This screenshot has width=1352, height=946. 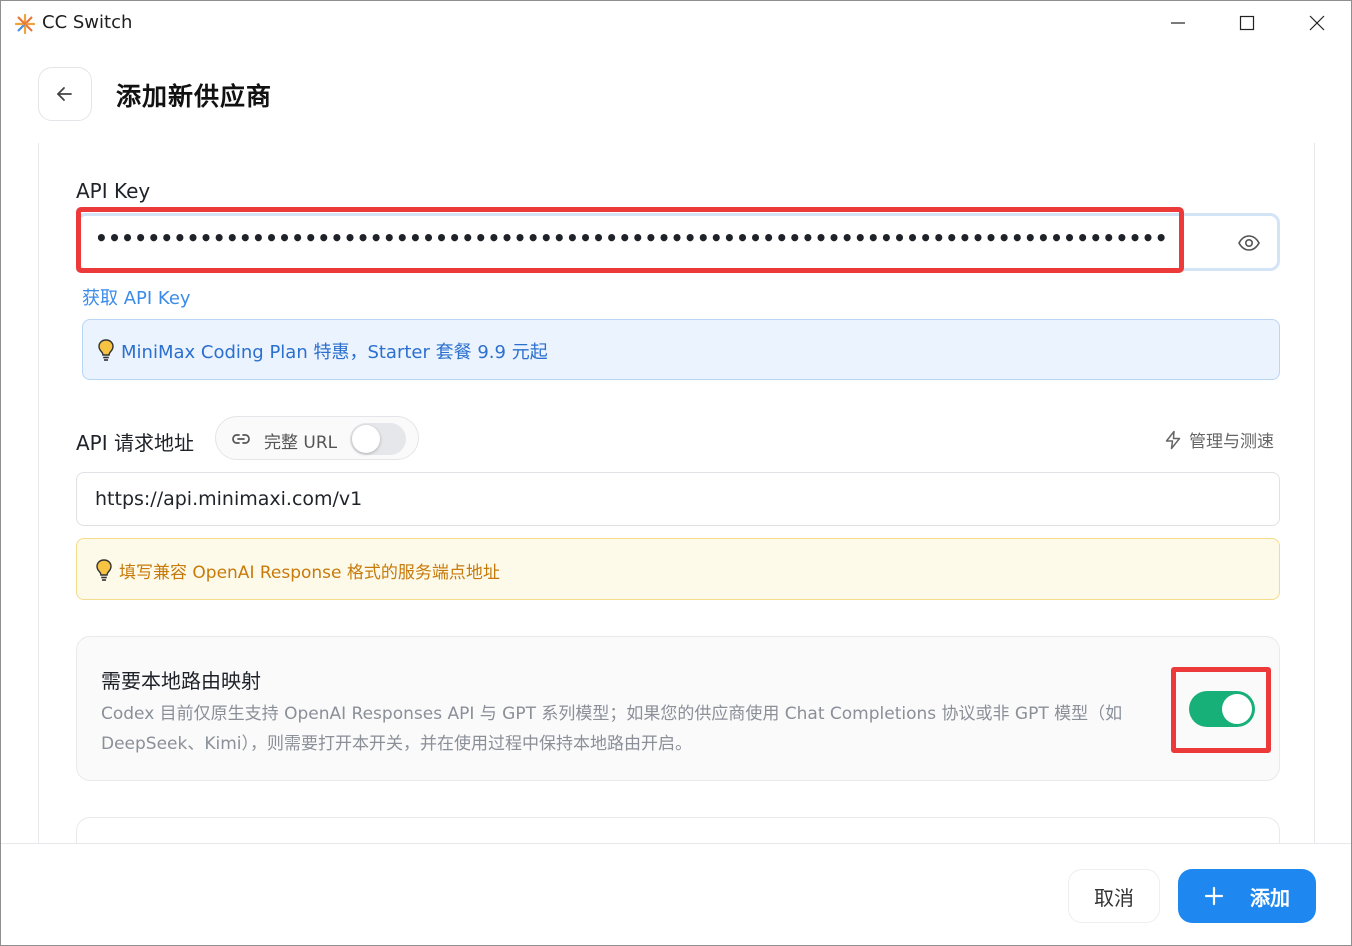 I want to click on full-url-toggle: 完整 URL, so click(x=317, y=438).